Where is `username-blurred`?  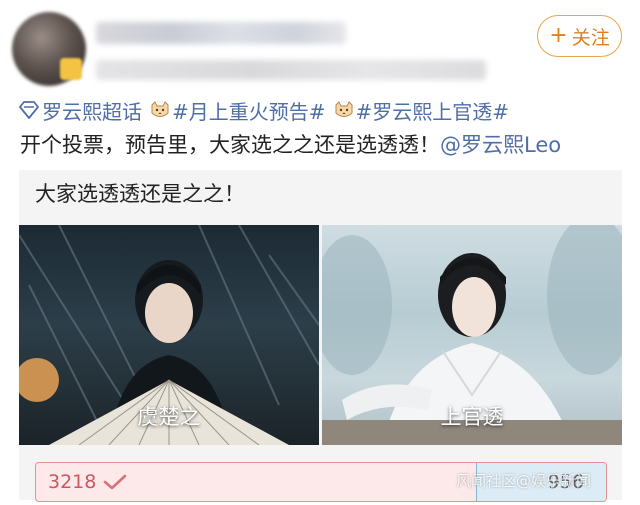
username-blurred is located at coordinates (221, 33).